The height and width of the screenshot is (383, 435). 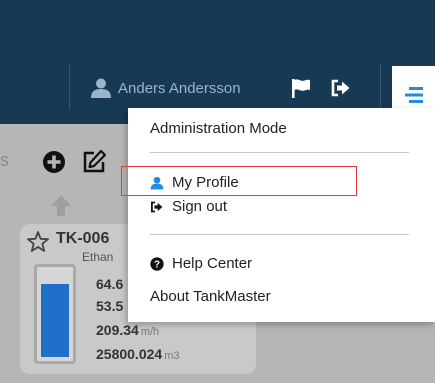 I want to click on sign-out-button, so click(x=341, y=88).